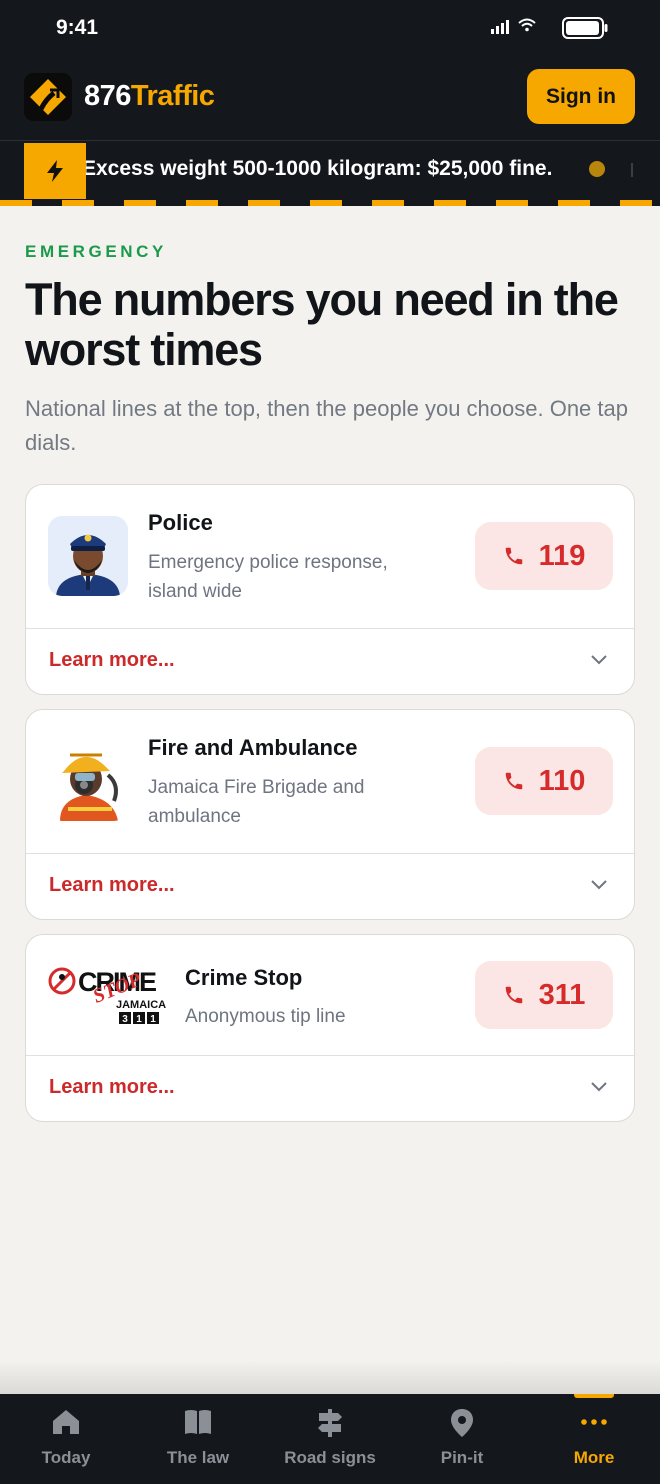 This screenshot has height=1484, width=660. Describe the element at coordinates (597, 169) in the screenshot. I see `ticker-dot-icon` at that location.